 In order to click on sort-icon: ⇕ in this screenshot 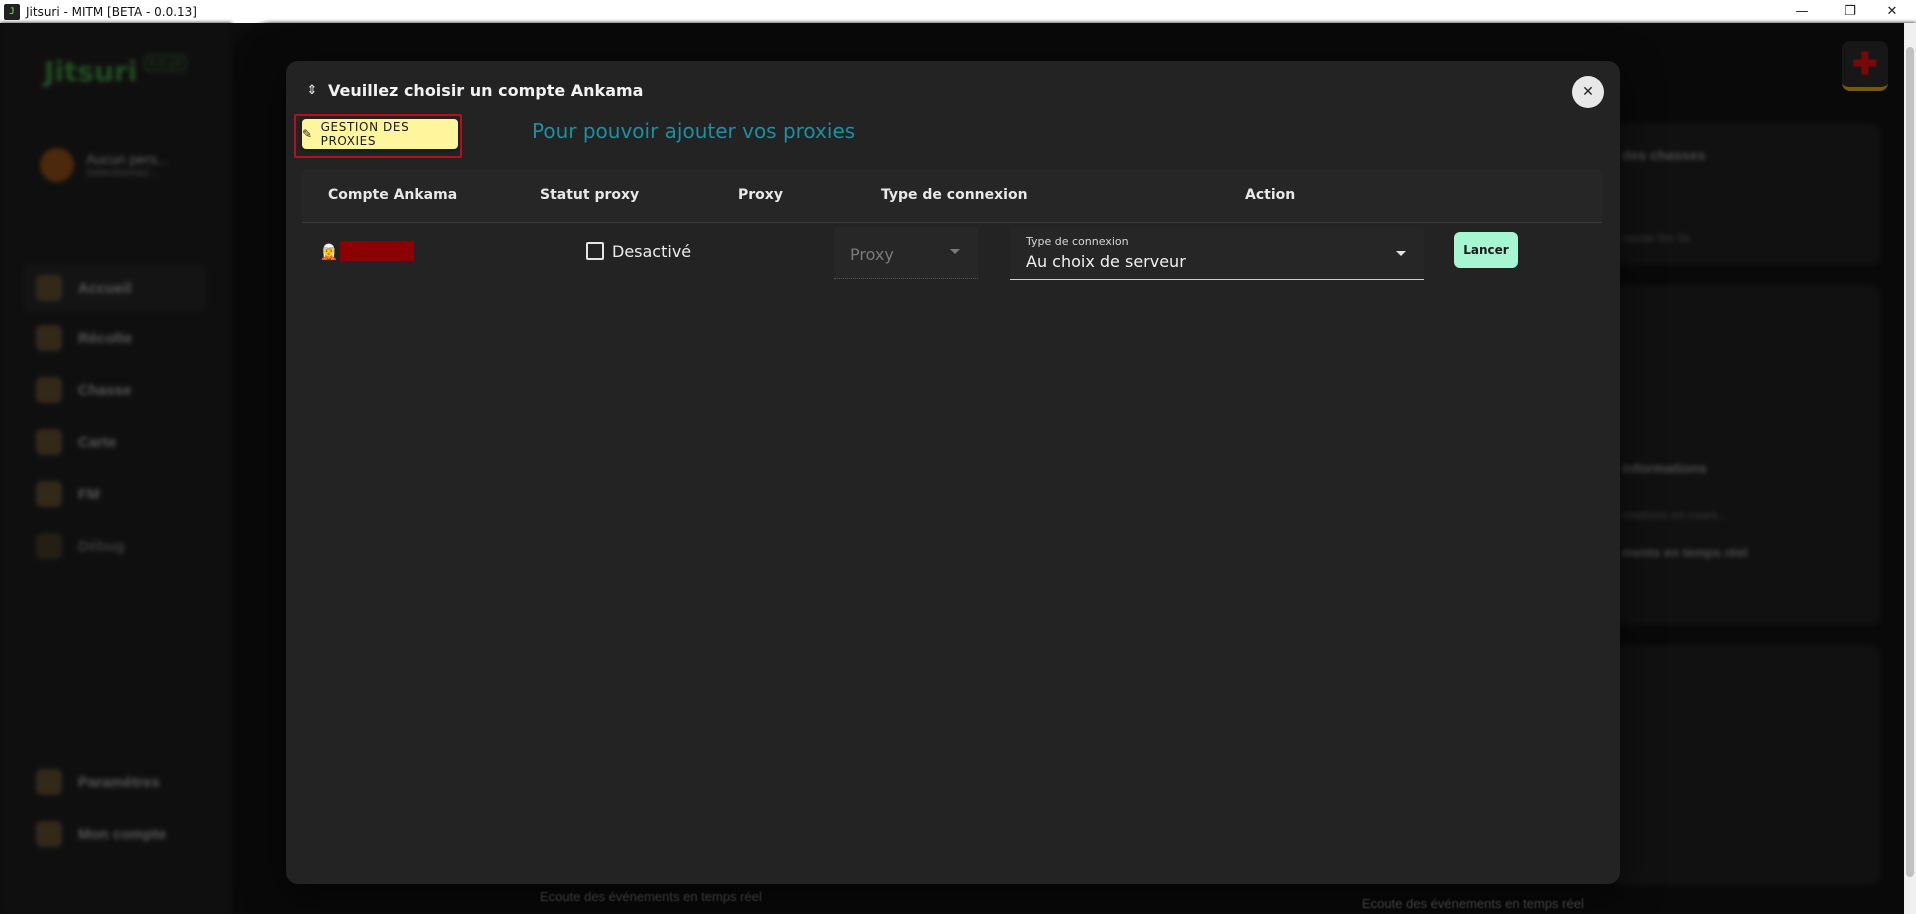, I will do `click(312, 90)`.